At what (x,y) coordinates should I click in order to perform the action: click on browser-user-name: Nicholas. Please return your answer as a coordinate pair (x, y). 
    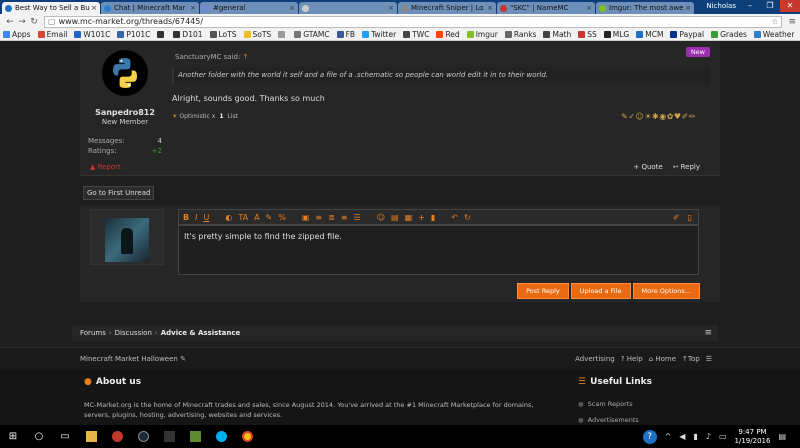
    Looking at the image, I should click on (721, 6).